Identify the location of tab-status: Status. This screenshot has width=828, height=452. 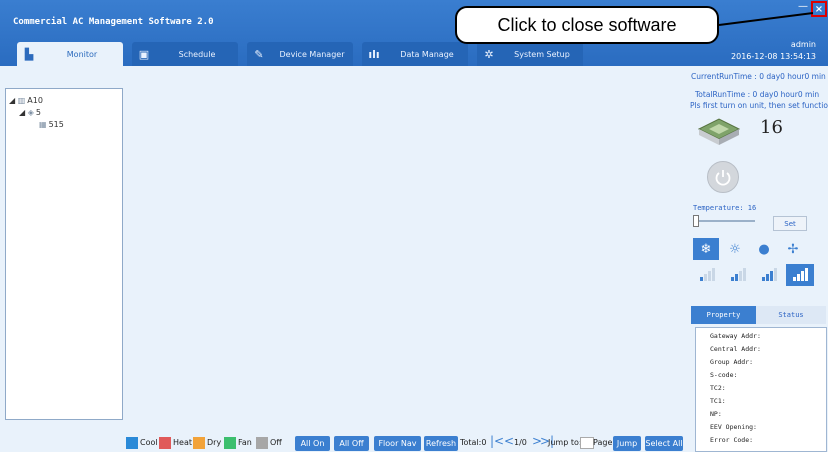
(791, 315).